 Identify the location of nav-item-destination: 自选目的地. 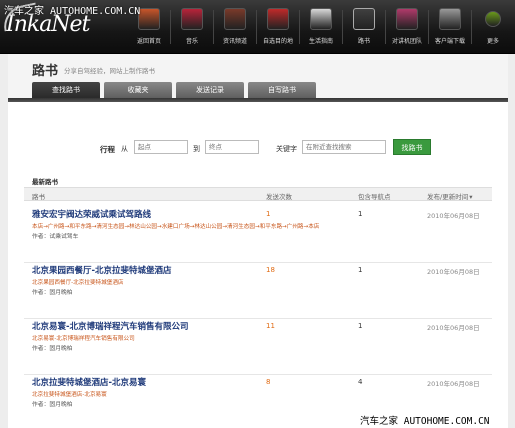
(278, 28).